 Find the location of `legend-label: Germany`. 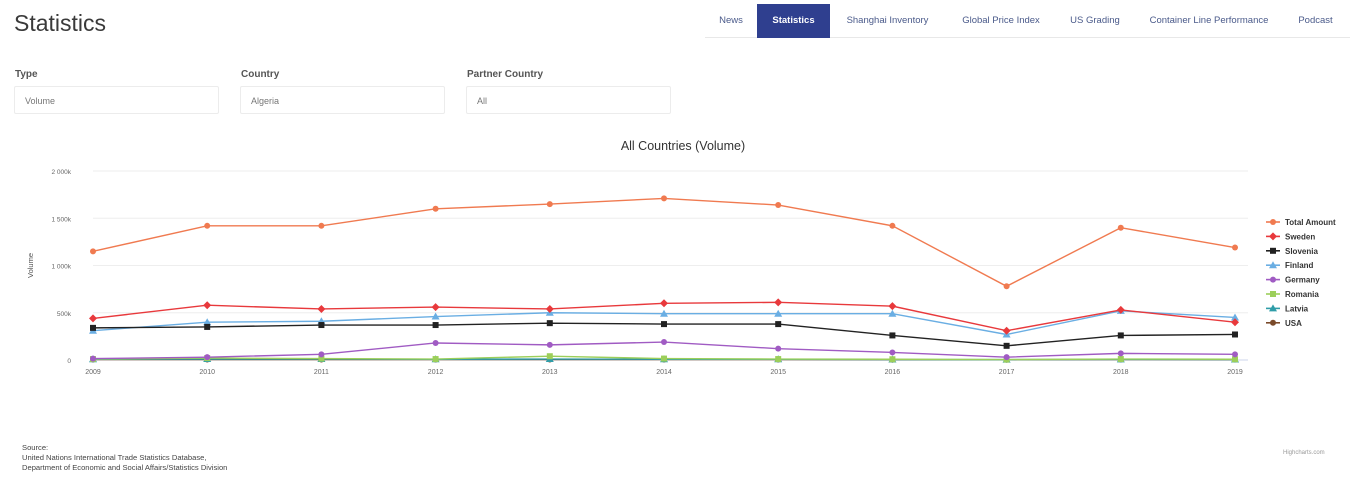

legend-label: Germany is located at coordinates (1302, 280).